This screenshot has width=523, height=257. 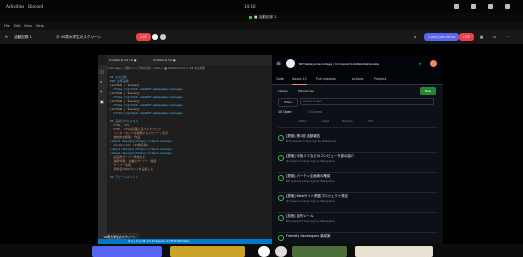 I want to click on channel-name: 活動記録 1, so click(x=23, y=37).